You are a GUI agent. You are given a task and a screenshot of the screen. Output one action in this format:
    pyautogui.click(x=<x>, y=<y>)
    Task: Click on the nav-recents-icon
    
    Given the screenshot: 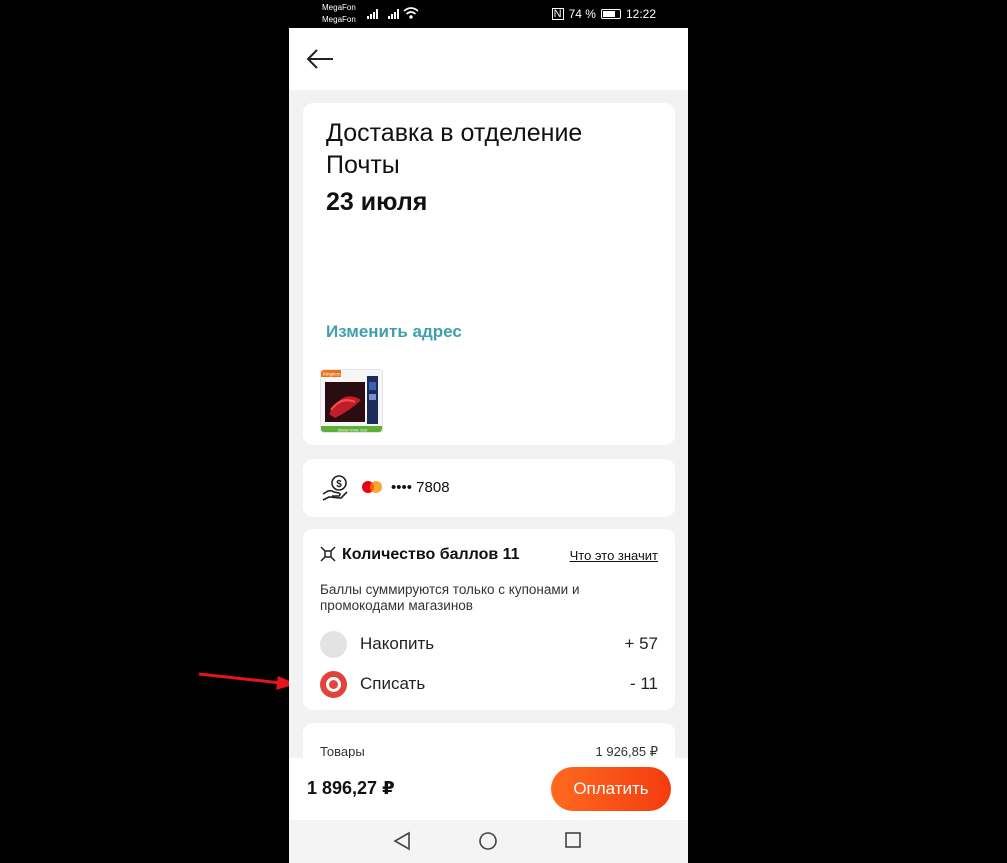 What is the action you would take?
    pyautogui.click(x=573, y=840)
    